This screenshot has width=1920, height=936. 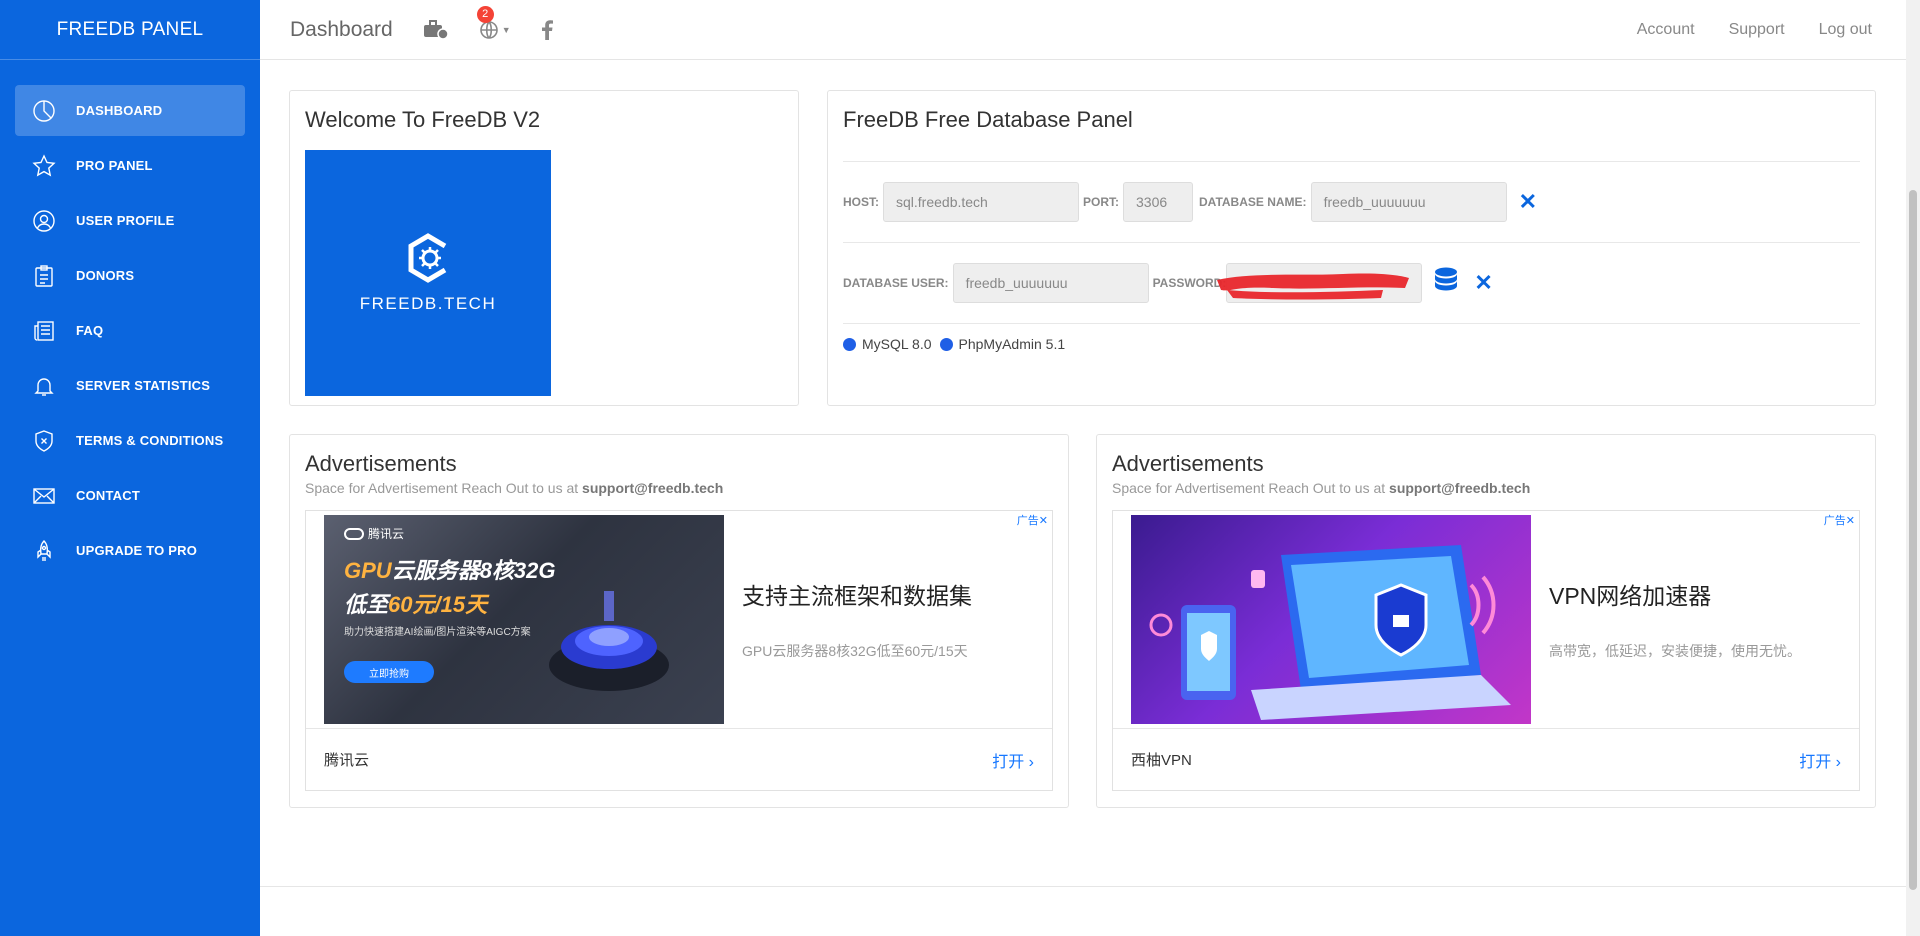 What do you see at coordinates (1446, 283) in the screenshot?
I see `database-icon` at bounding box center [1446, 283].